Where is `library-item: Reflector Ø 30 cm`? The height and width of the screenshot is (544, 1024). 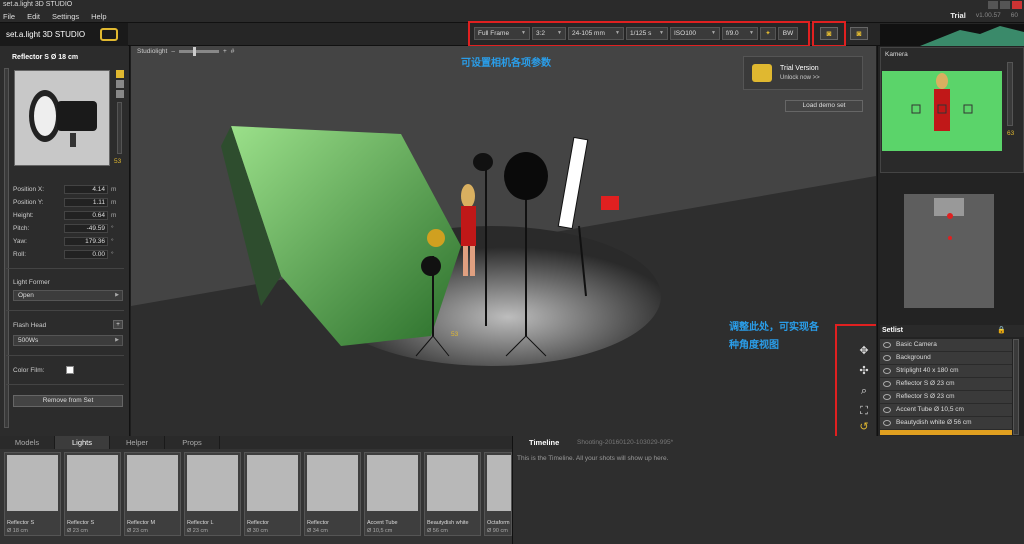
library-item: Reflector Ø 30 cm is located at coordinates (272, 494).